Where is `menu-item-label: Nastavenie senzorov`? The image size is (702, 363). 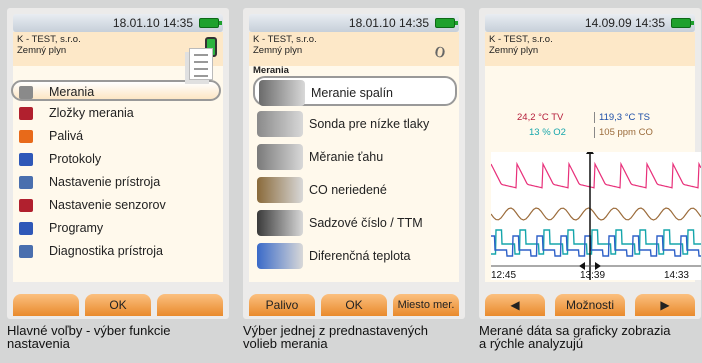
menu-item-label: Nastavenie senzorov is located at coordinates (107, 205).